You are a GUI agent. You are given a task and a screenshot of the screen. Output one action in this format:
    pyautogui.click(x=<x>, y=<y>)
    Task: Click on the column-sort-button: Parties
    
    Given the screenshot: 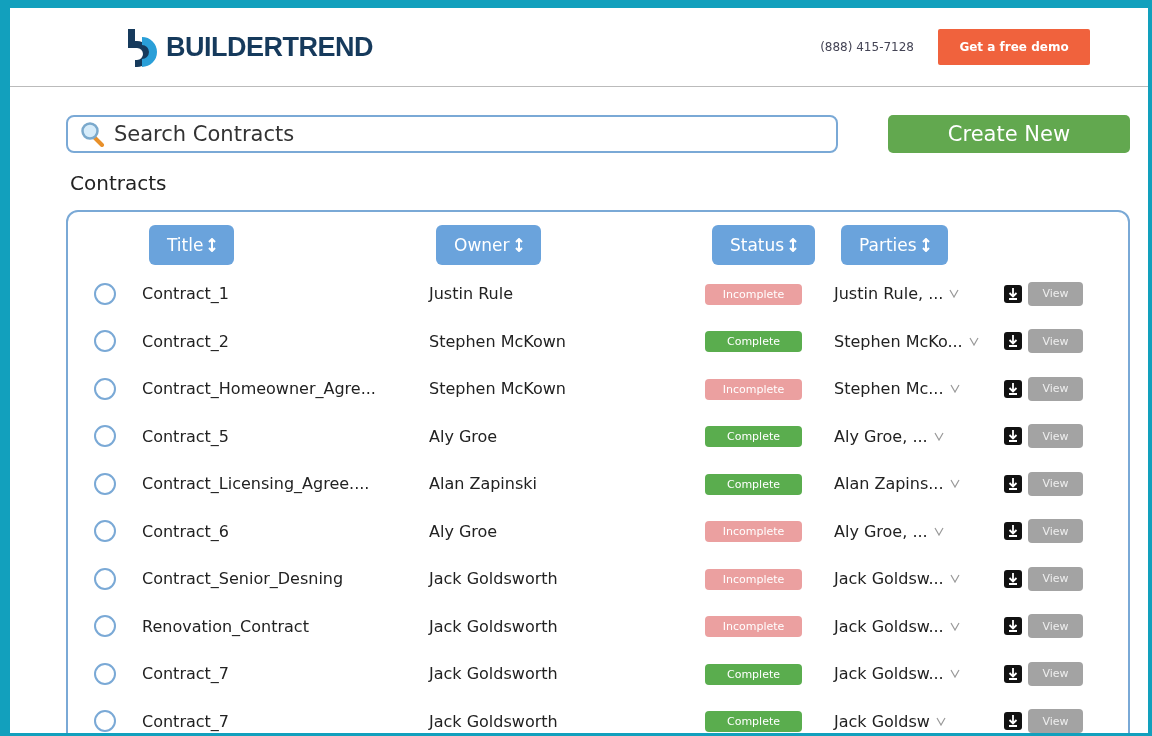 What is the action you would take?
    pyautogui.click(x=894, y=245)
    